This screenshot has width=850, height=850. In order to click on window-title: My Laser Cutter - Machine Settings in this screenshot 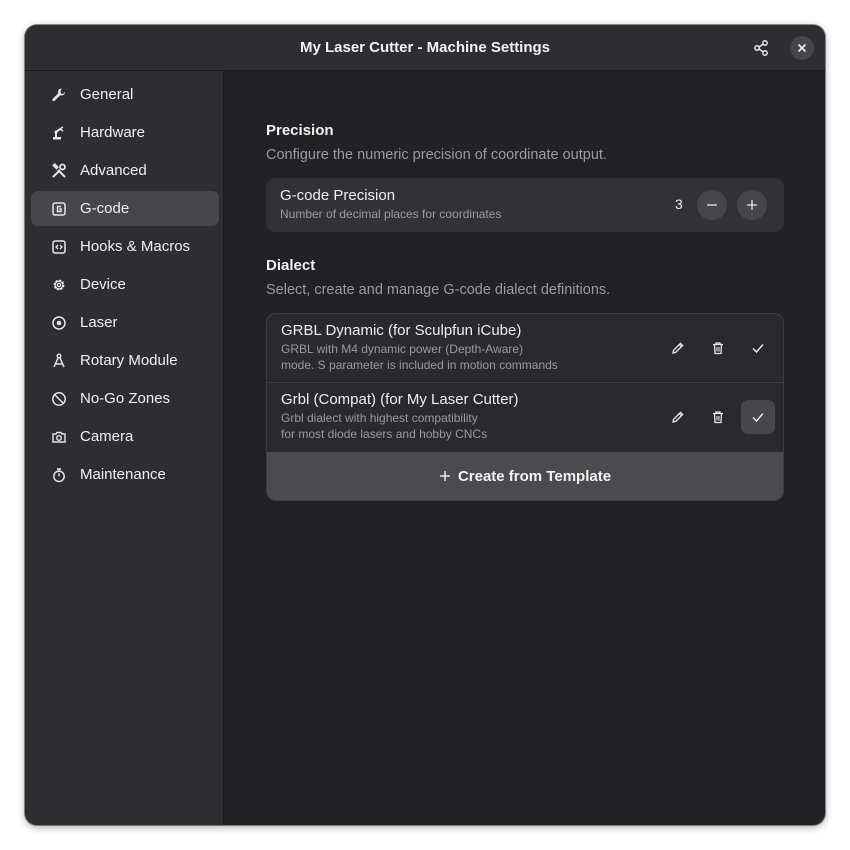, I will do `click(425, 47)`.